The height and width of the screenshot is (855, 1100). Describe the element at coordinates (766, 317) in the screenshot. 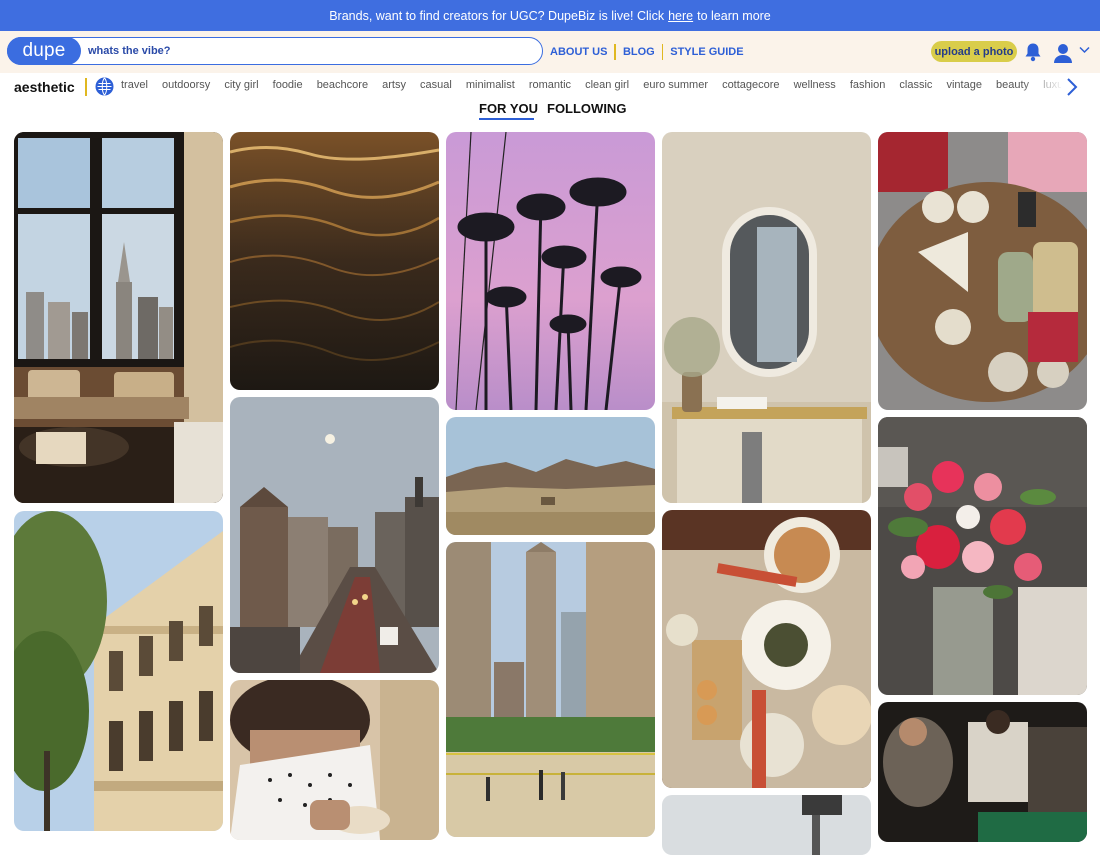

I see `photo-tile-mirror-vanity` at that location.